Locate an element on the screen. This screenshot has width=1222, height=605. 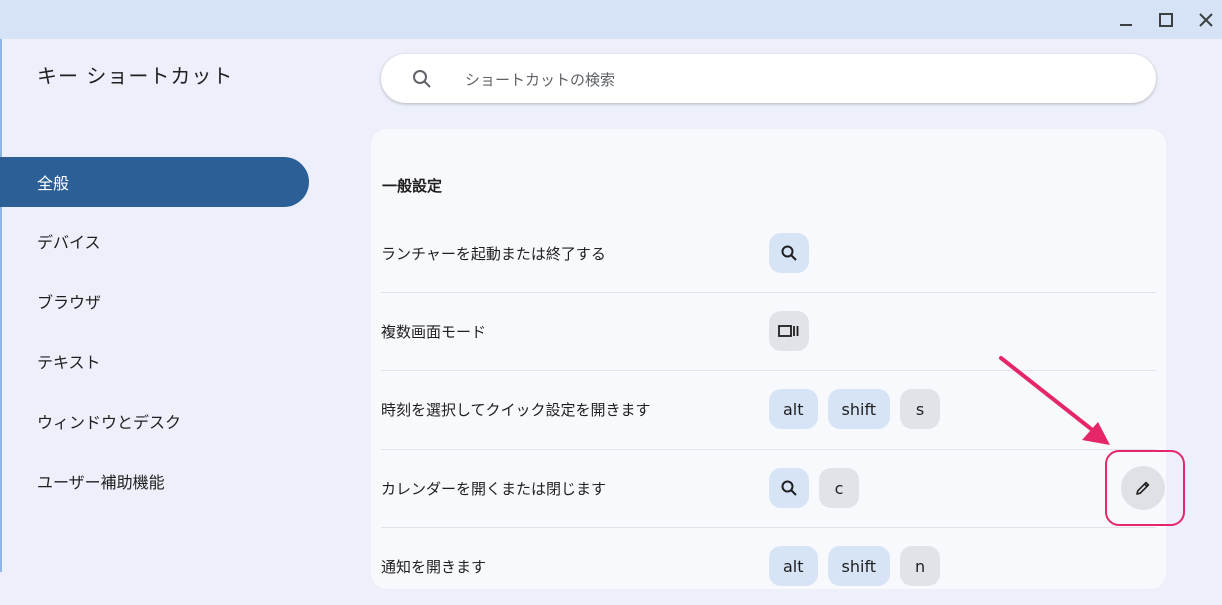
shortcut-row: 通知を開きます alt shift n is located at coordinates (768, 566).